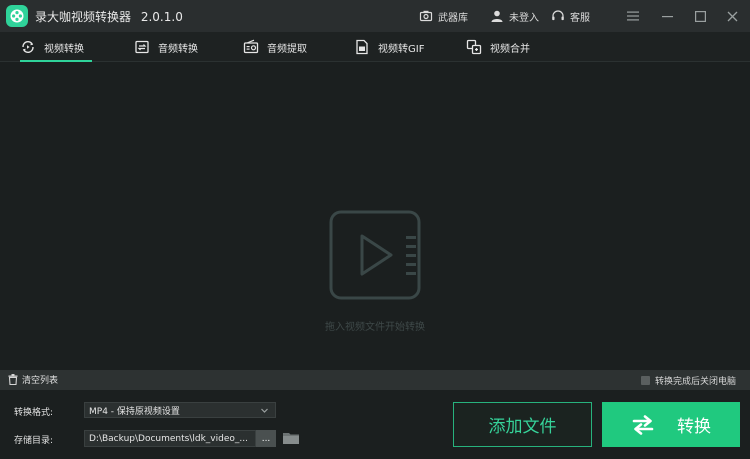 The image size is (750, 459). What do you see at coordinates (694, 427) in the screenshot?
I see `convert-label: 转换` at bounding box center [694, 427].